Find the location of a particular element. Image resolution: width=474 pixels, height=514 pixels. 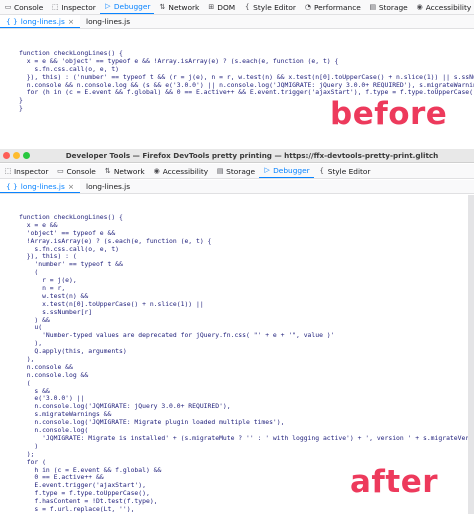

code-line: r = j(e), is located at coordinates (48, 280).